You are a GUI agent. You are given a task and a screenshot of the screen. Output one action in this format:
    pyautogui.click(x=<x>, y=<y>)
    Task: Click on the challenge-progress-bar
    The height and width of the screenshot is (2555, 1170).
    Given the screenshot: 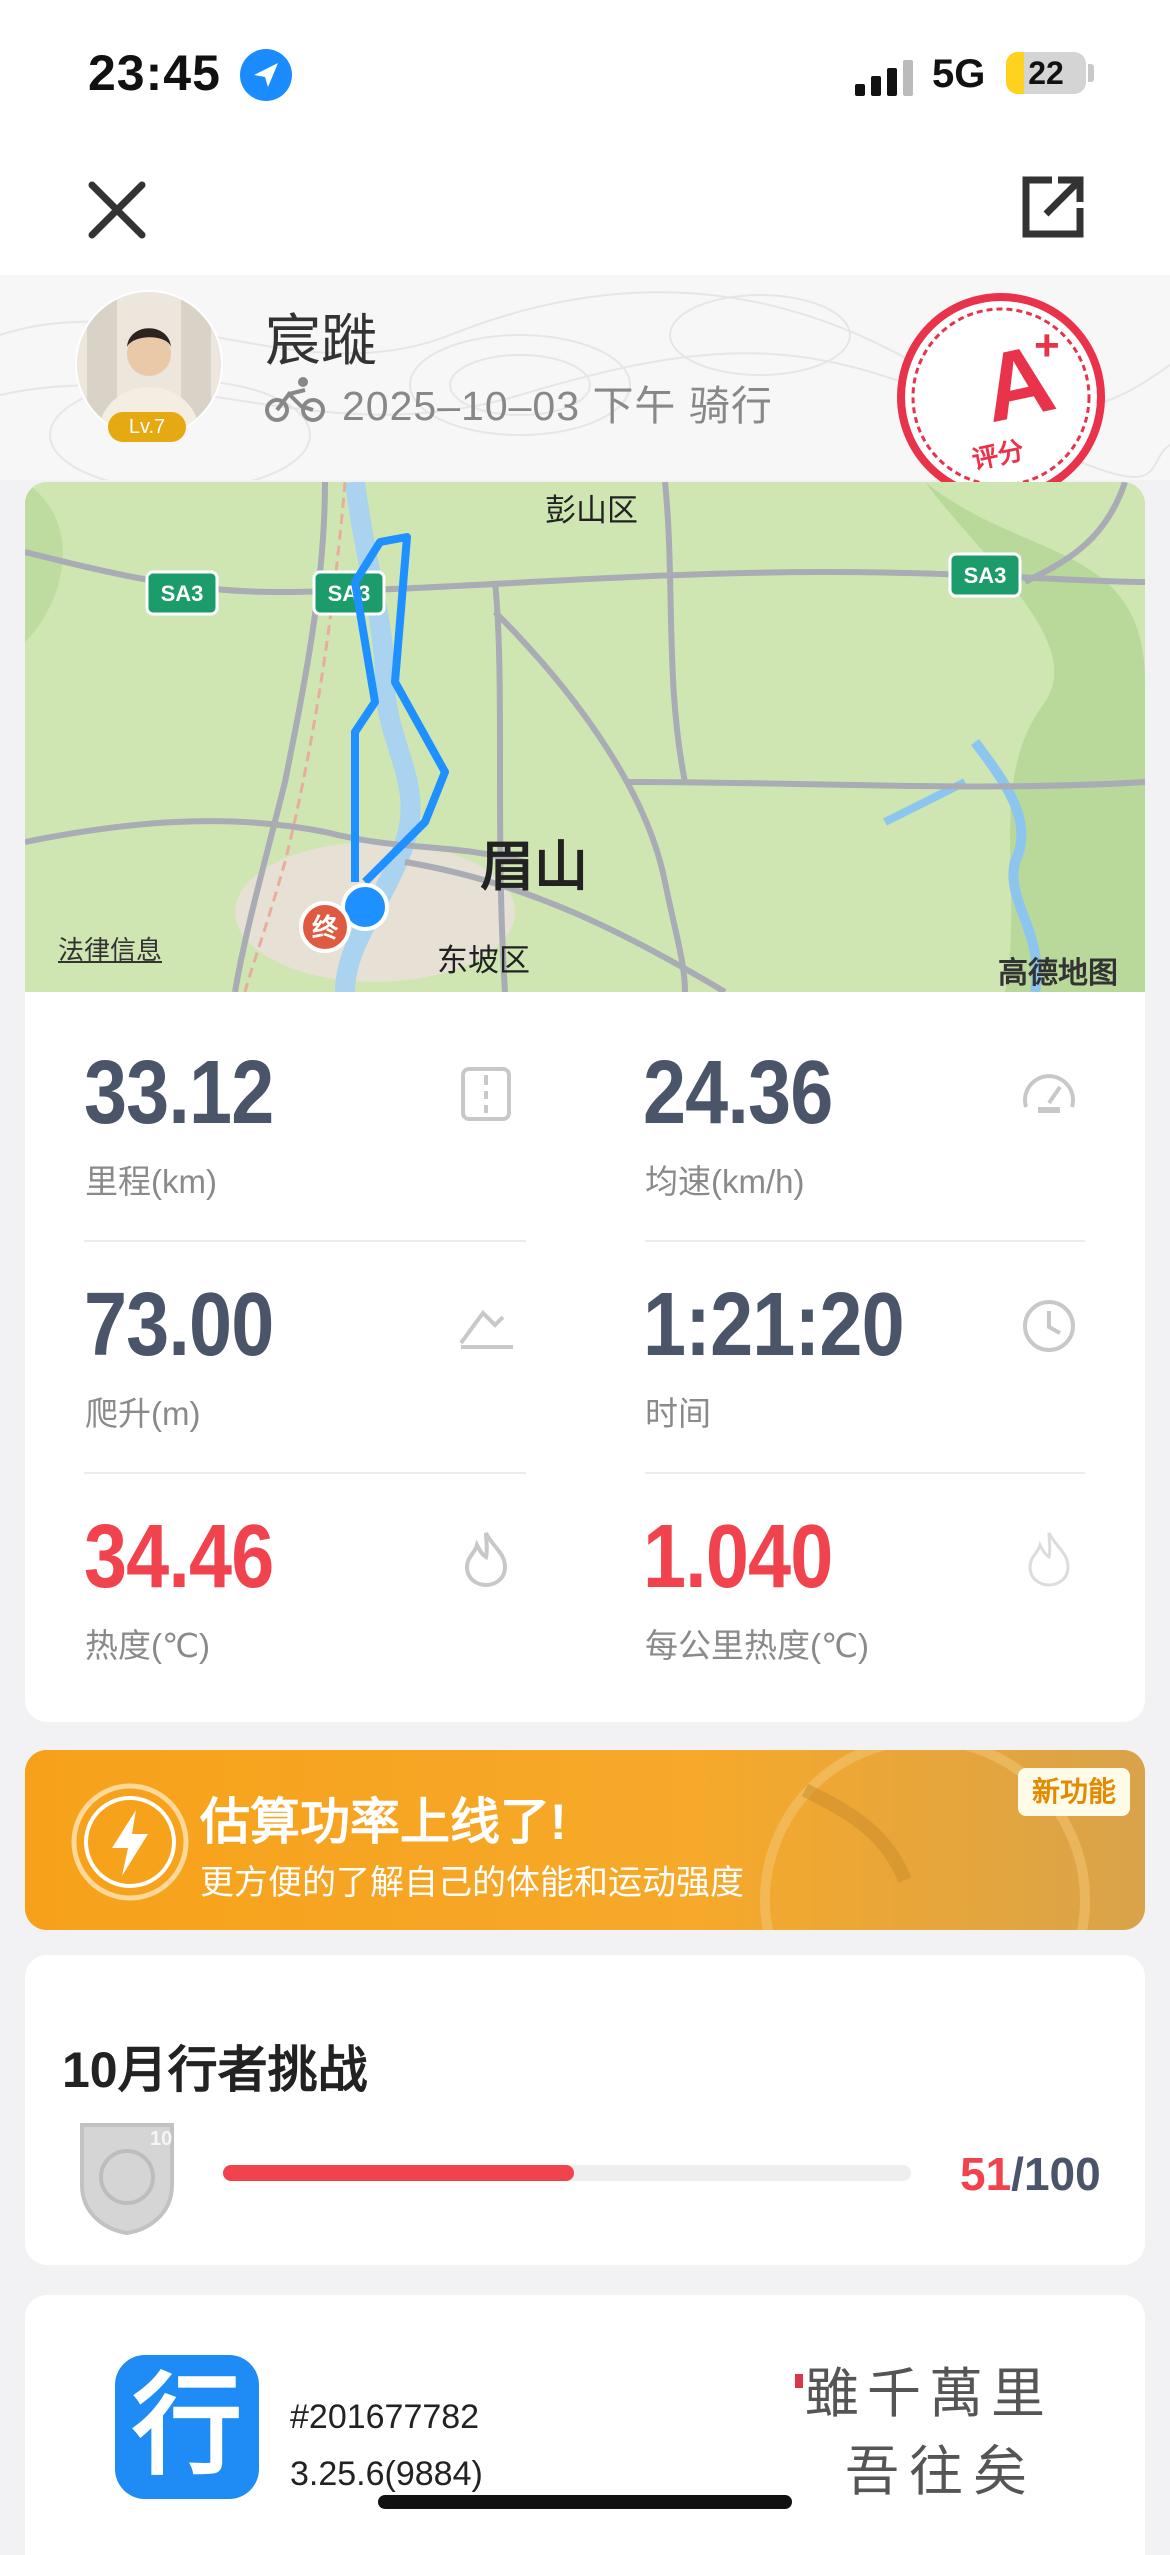 What is the action you would take?
    pyautogui.click(x=567, y=2173)
    